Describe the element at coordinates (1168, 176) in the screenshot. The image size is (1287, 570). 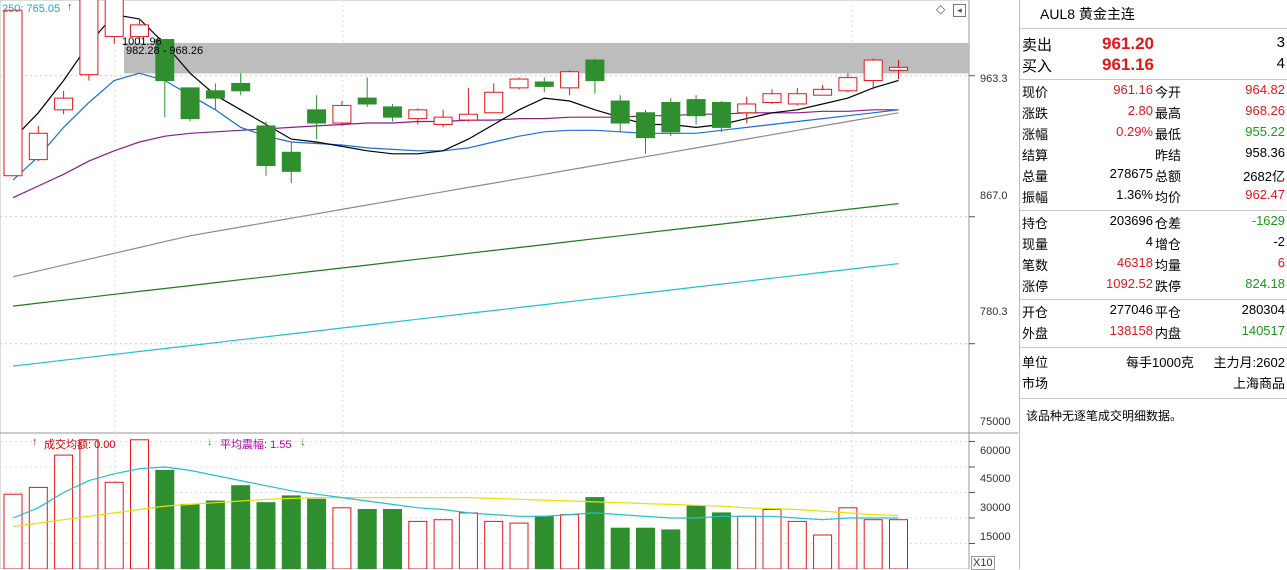
I see `quote-l2-value: 总额` at that location.